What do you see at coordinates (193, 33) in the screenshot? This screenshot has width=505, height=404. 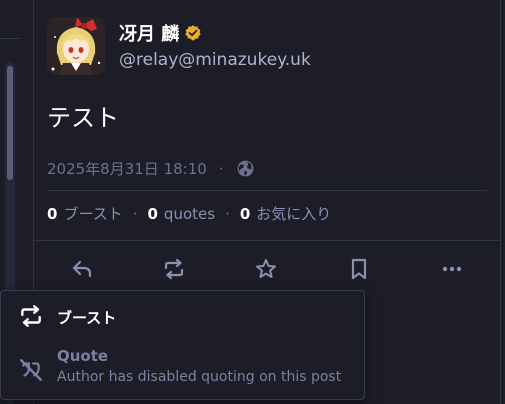 I see `verified-badge-icon` at bounding box center [193, 33].